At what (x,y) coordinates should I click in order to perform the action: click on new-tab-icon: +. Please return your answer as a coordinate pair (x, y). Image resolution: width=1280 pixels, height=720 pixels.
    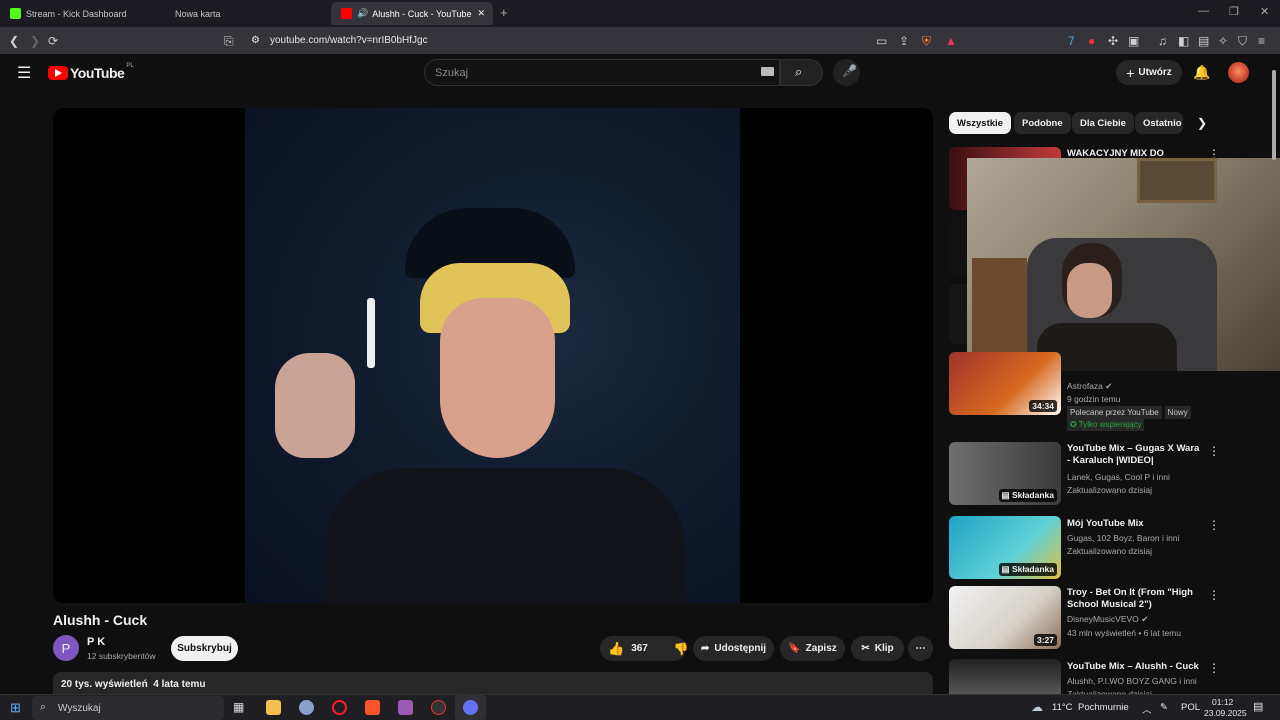
    Looking at the image, I should click on (504, 12).